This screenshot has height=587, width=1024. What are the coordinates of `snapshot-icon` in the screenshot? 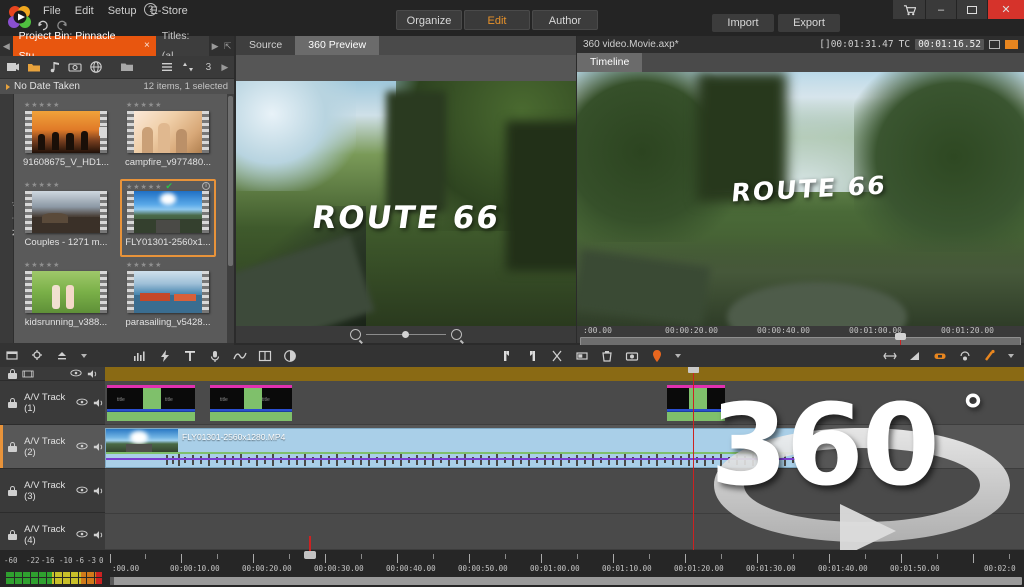 It's located at (632, 356).